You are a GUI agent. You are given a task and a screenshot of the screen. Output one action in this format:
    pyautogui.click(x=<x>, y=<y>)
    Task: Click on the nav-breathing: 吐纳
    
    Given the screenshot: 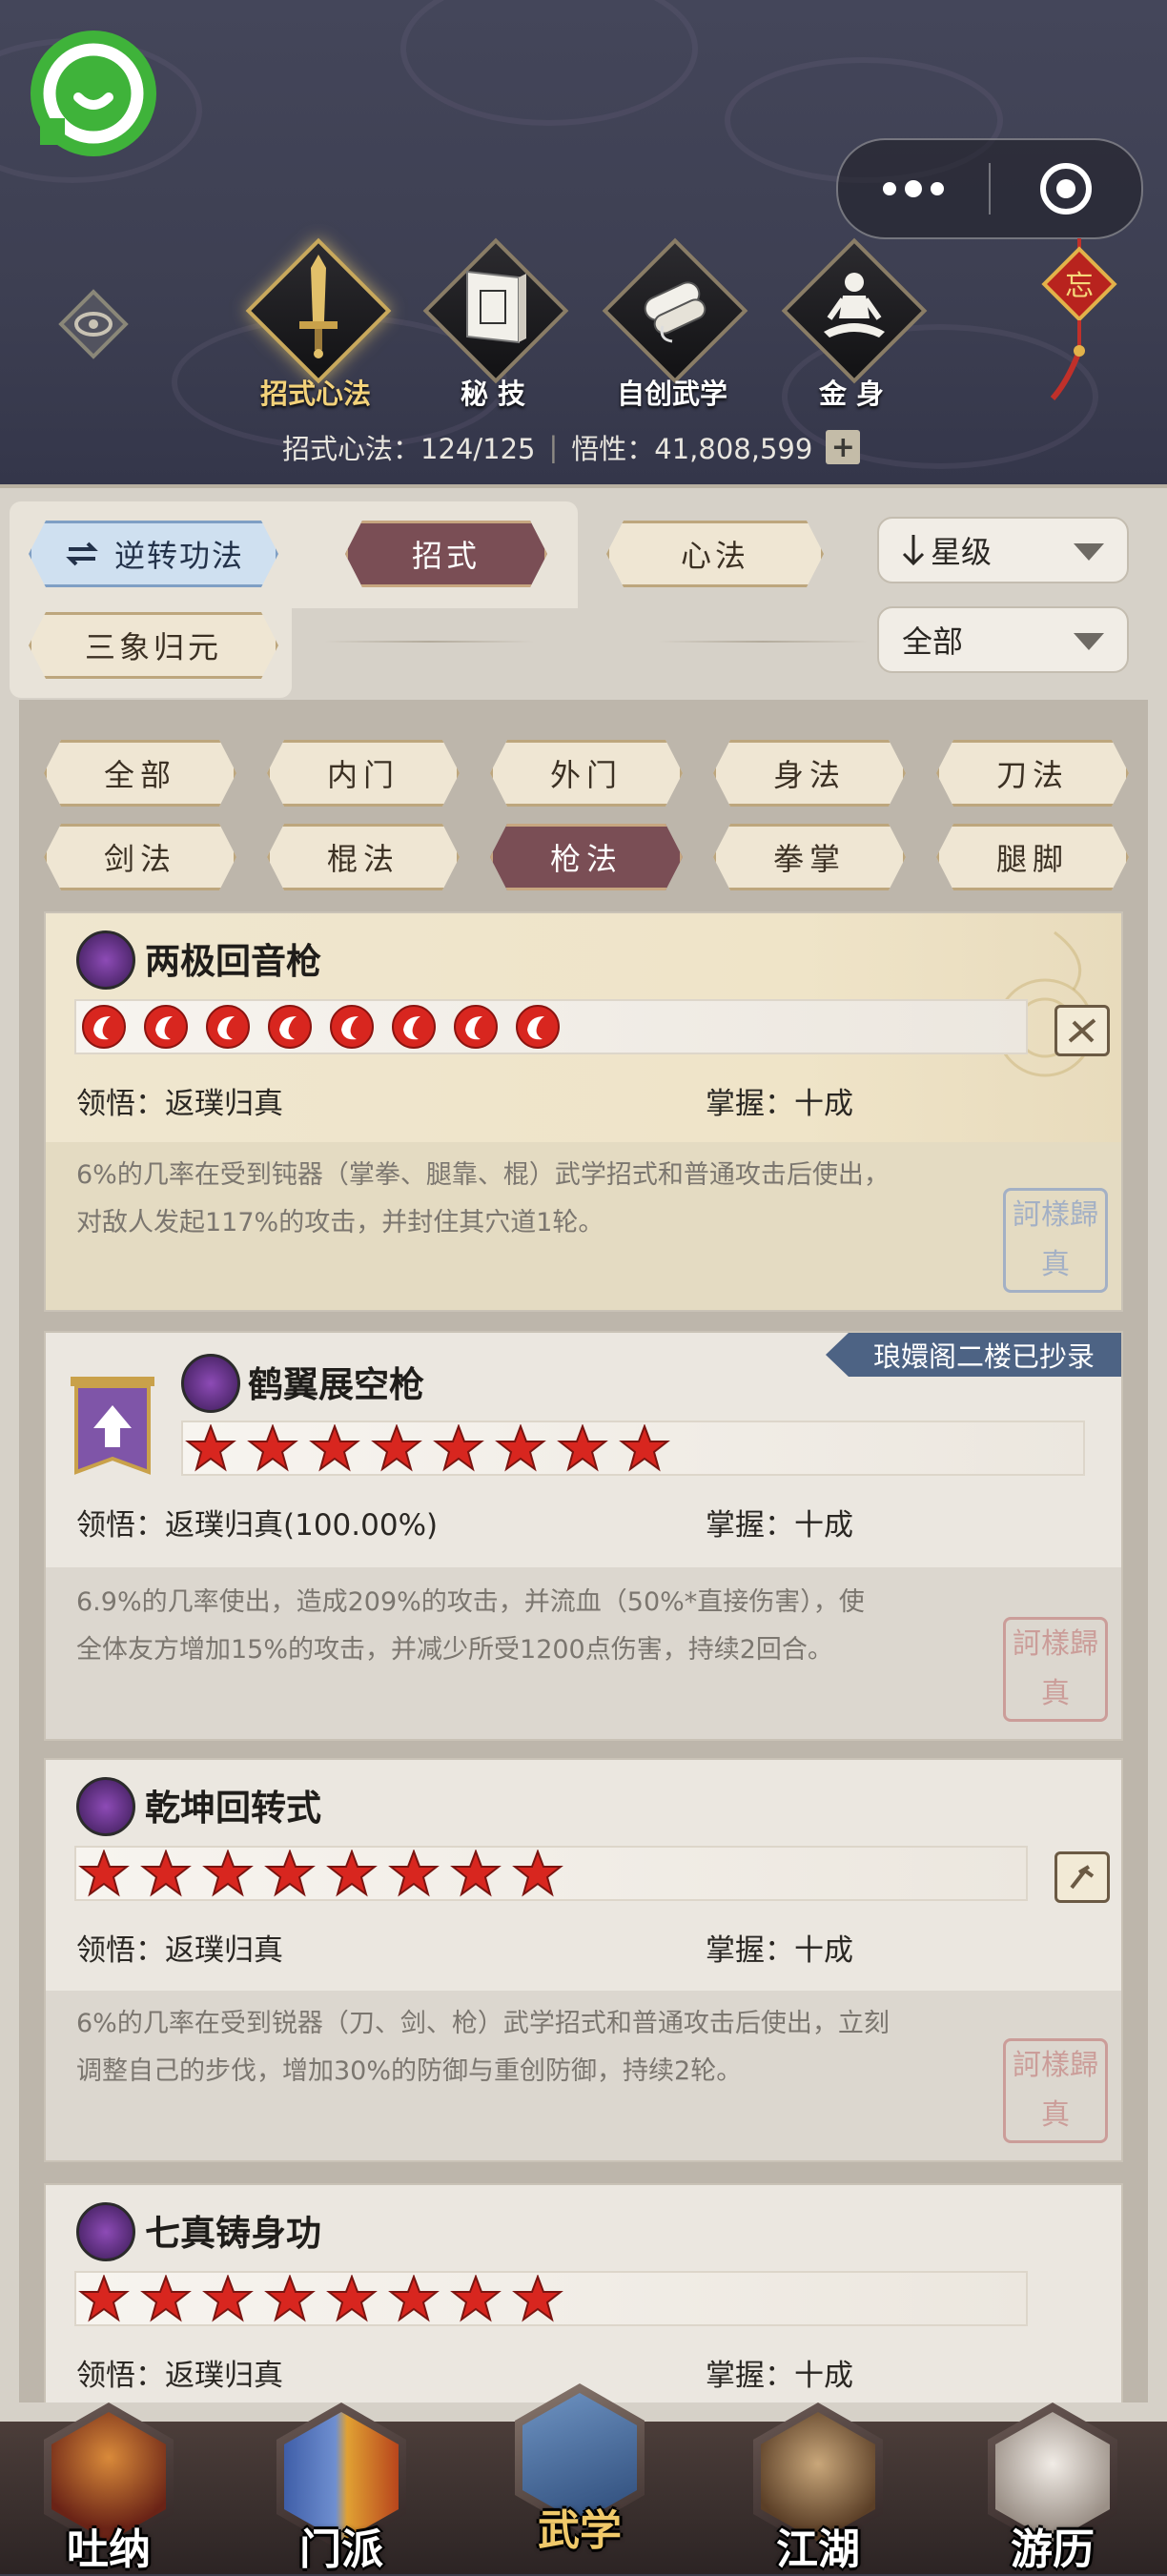 What is the action you would take?
    pyautogui.click(x=108, y=2488)
    